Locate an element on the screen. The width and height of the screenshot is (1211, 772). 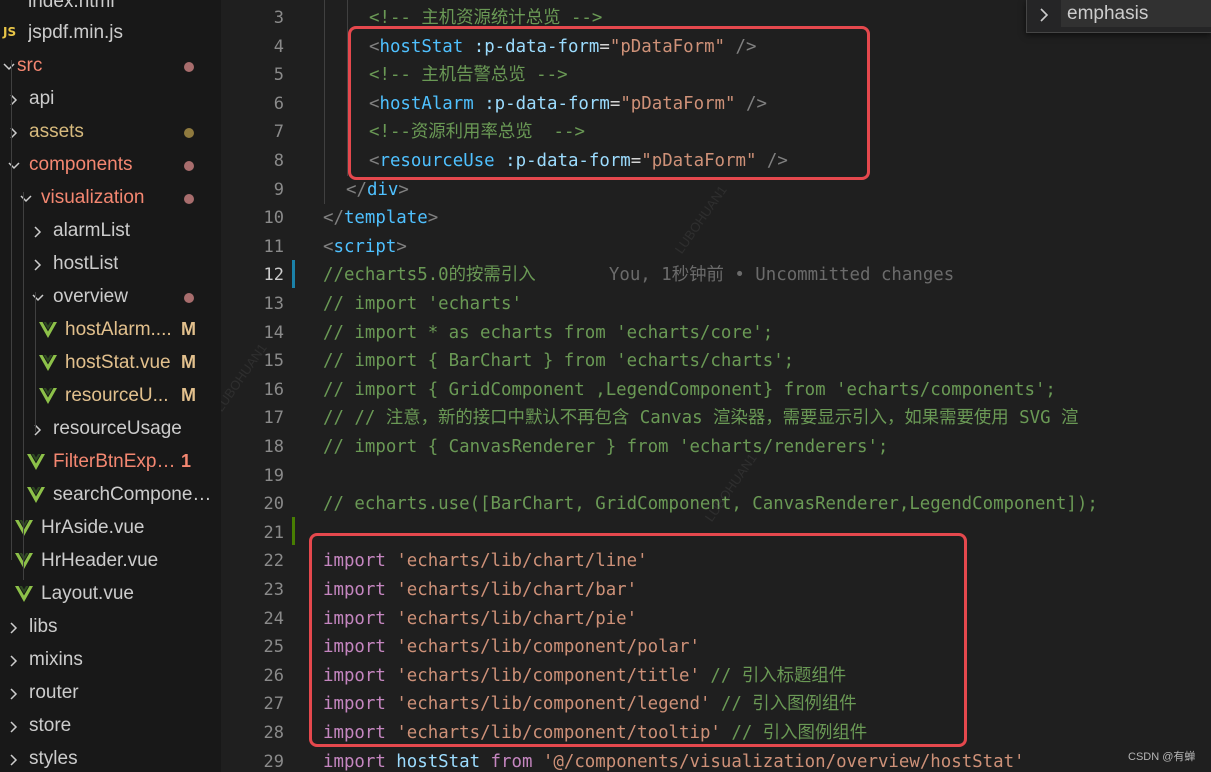
tree-item-label: src is located at coordinates (30, 65).